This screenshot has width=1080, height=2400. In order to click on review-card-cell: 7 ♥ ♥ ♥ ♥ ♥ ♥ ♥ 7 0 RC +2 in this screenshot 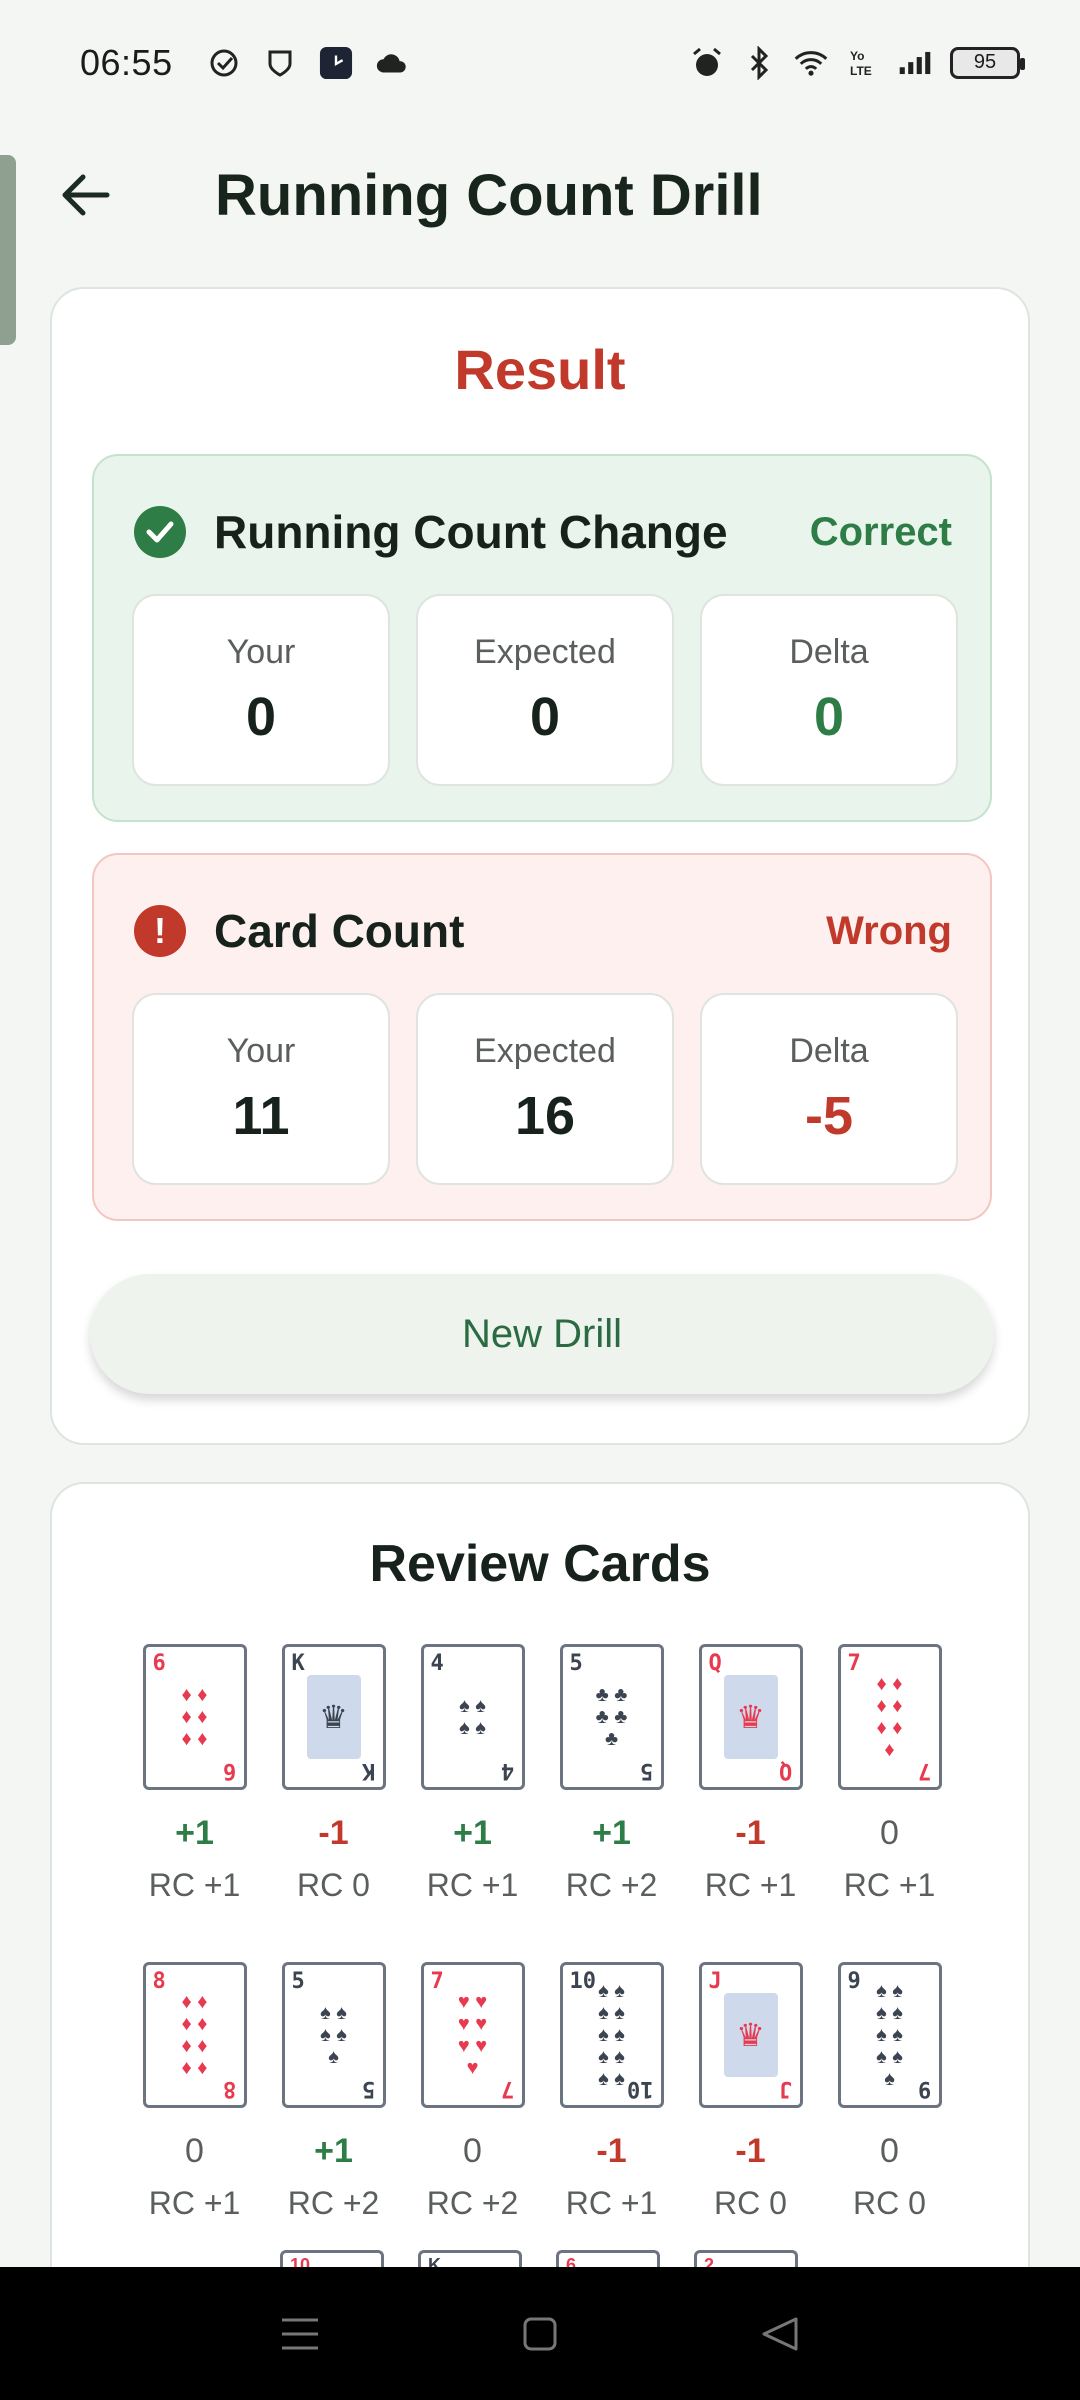, I will do `click(472, 2092)`.